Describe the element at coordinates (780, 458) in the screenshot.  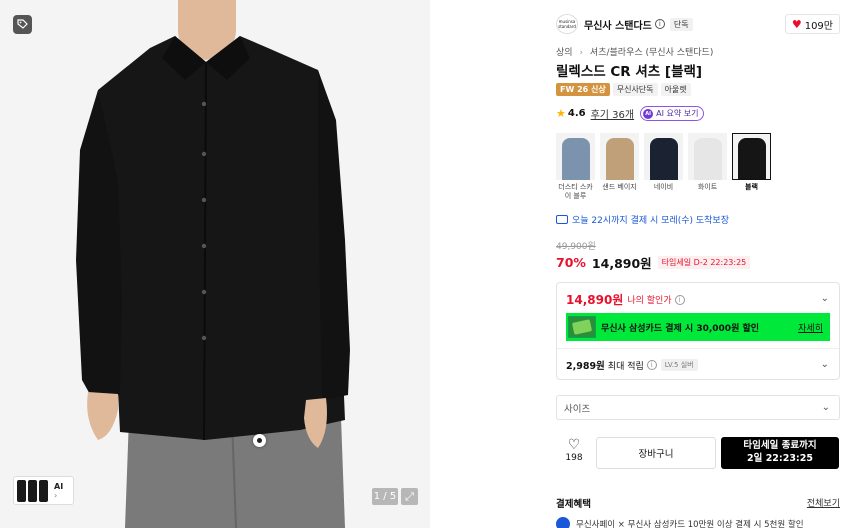
I see `buy-button-line2: 2일 22:23:25` at that location.